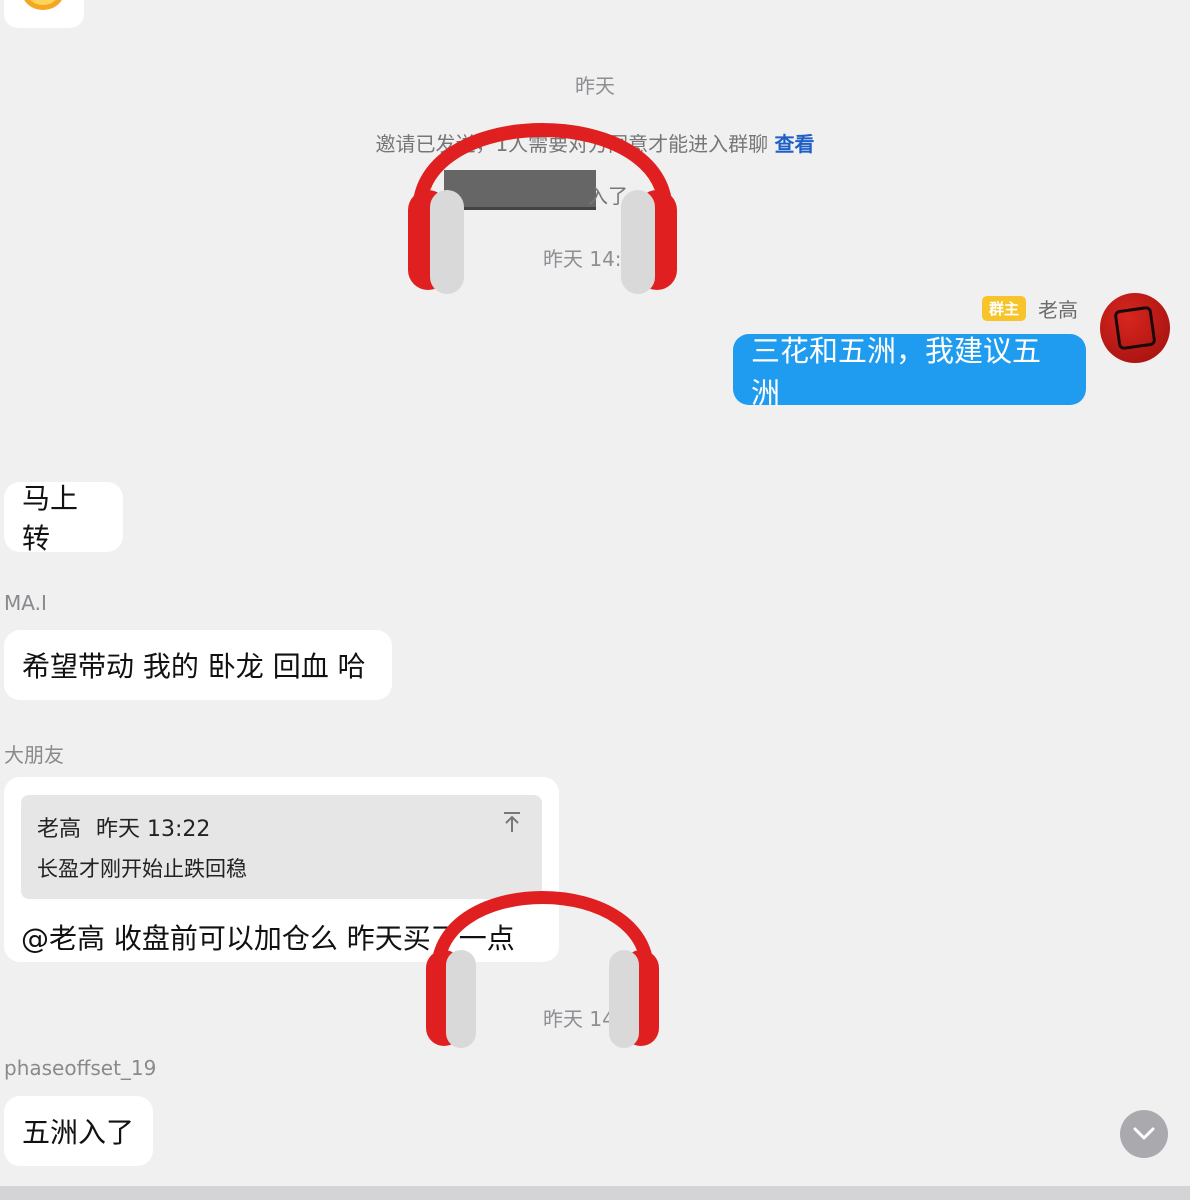 Image resolution: width=1190 pixels, height=1200 pixels. What do you see at coordinates (1029, 308) in the screenshot?
I see `owner-sender-row: 群主 老高` at bounding box center [1029, 308].